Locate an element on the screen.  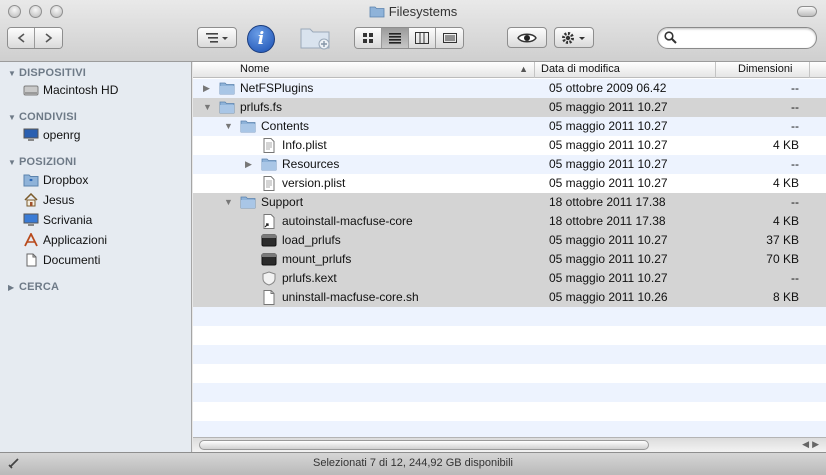
file-date: 05 maggio 2011 10.26 is located at coordinates (608, 297).